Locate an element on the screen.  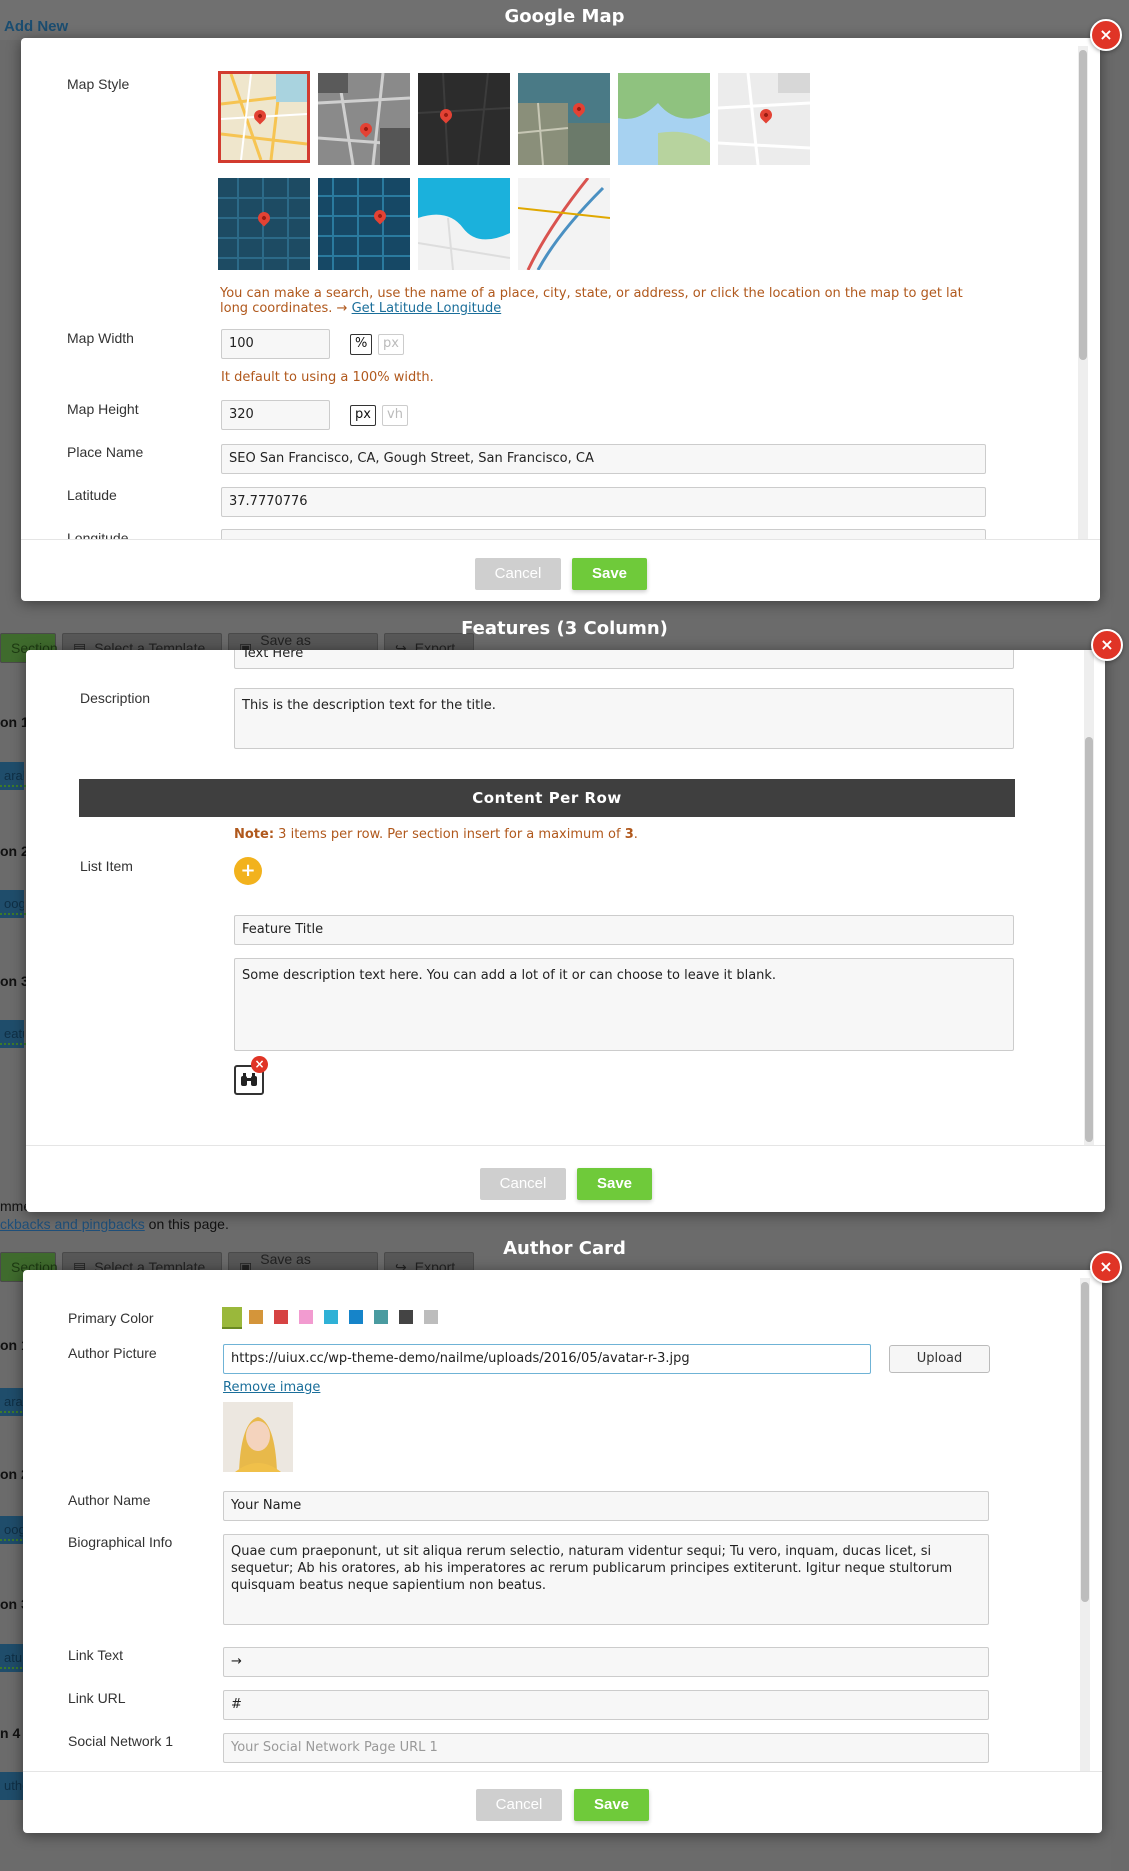
map-width-label: Map Width is located at coordinates (100, 338).